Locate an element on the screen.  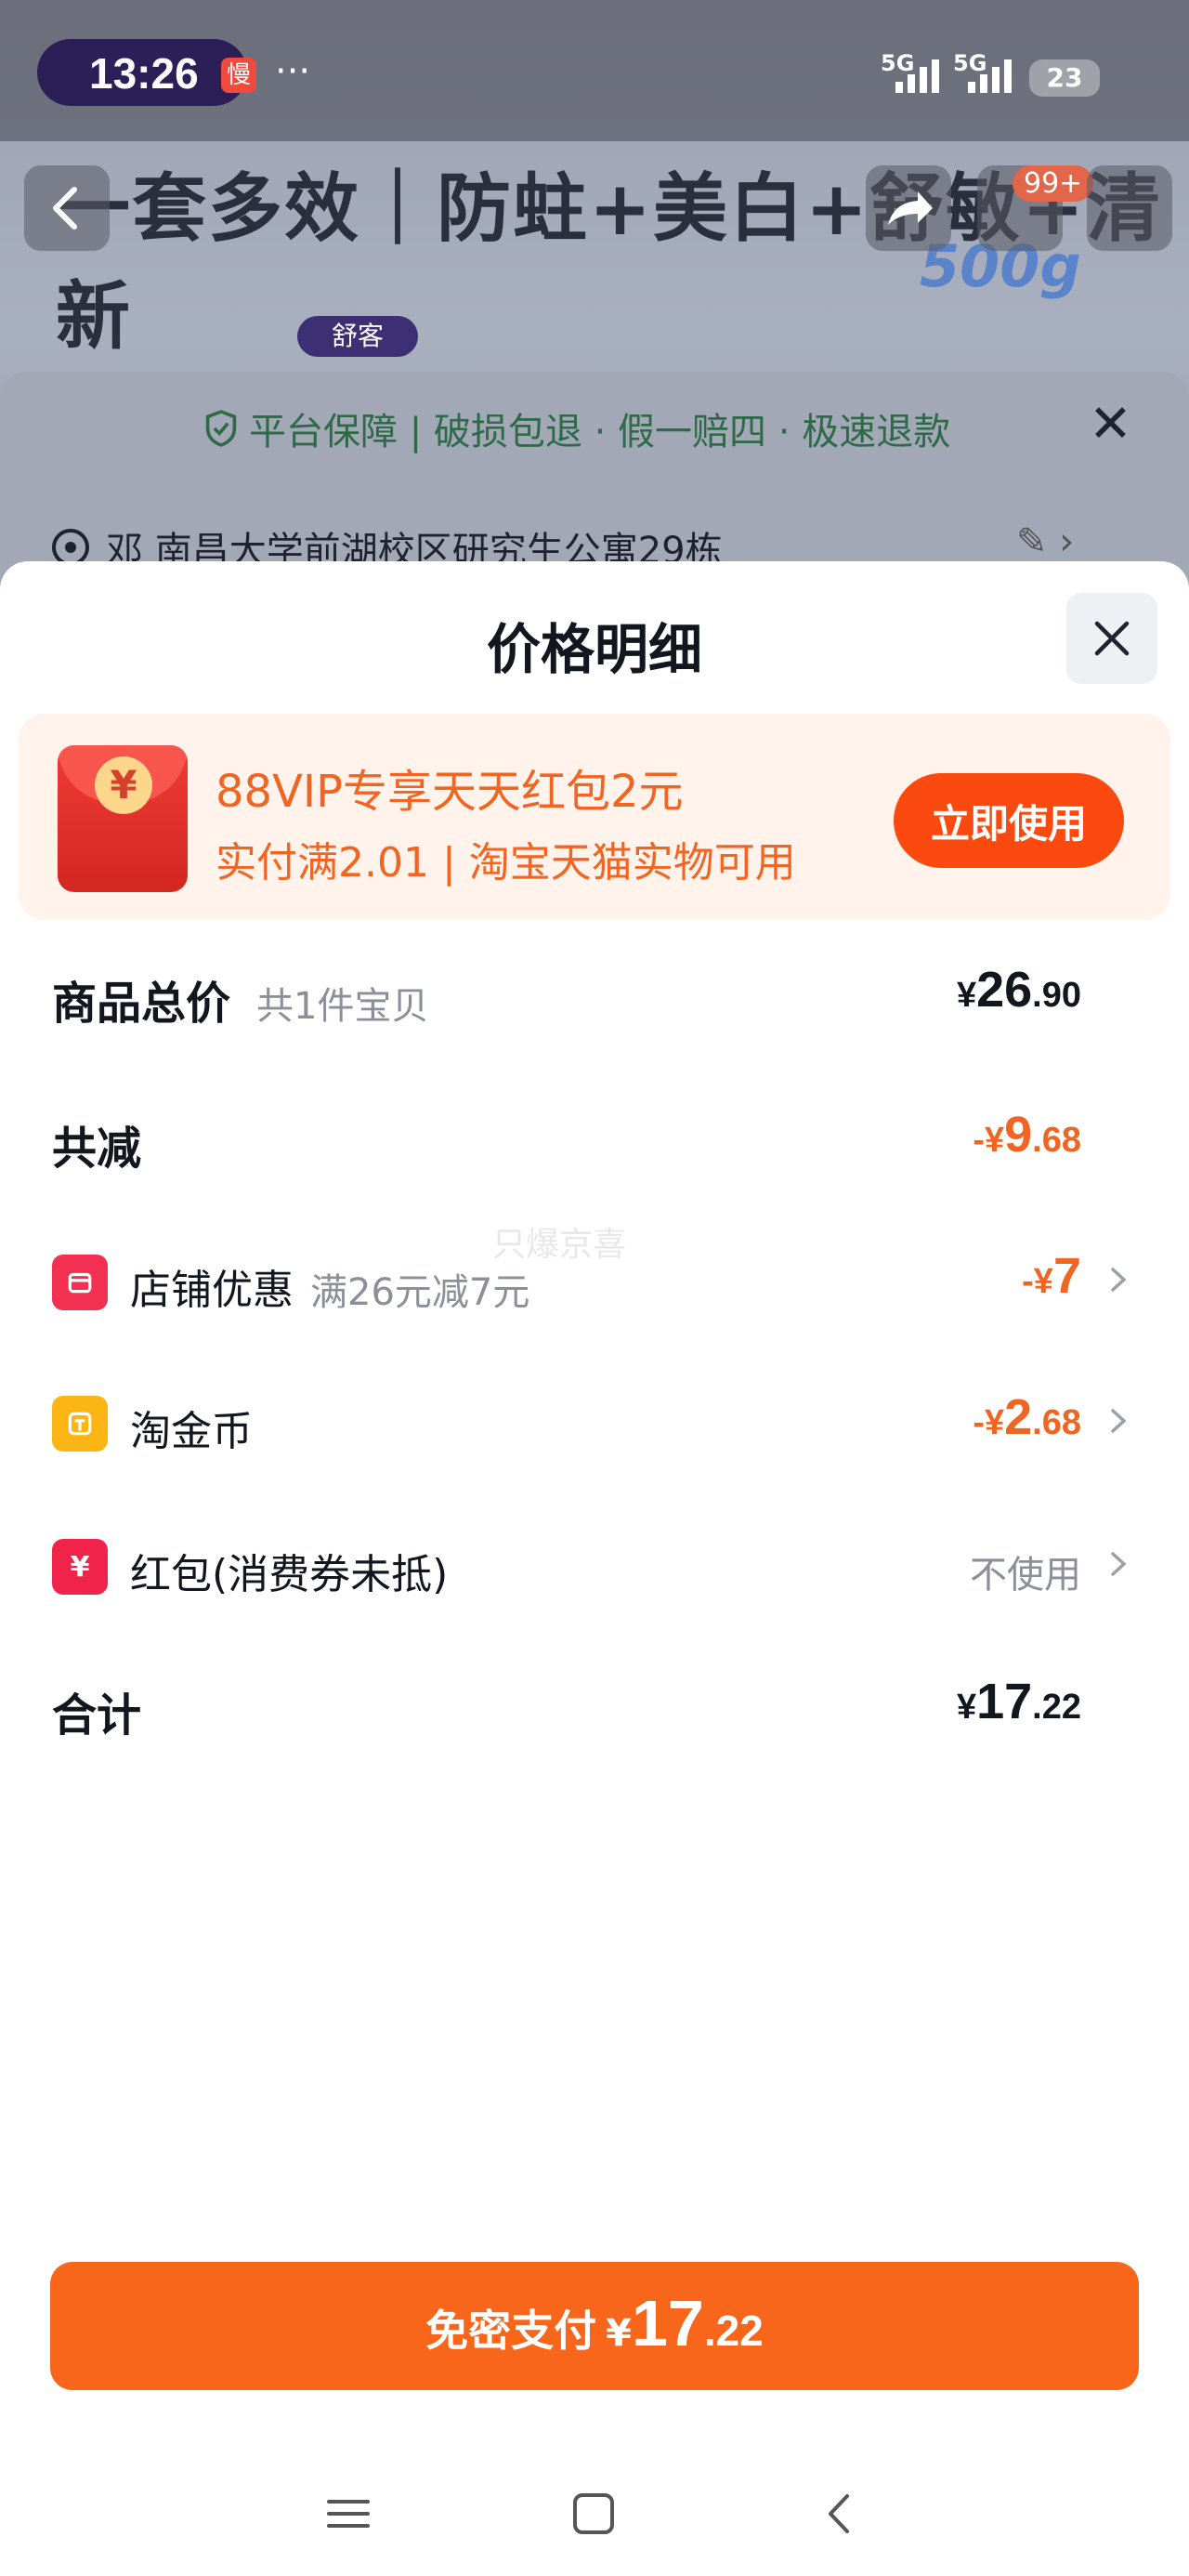
more-menu-button is located at coordinates (1129, 208).